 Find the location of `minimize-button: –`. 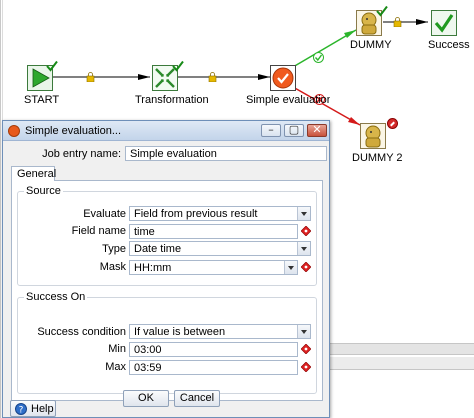

minimize-button: – is located at coordinates (271, 130).